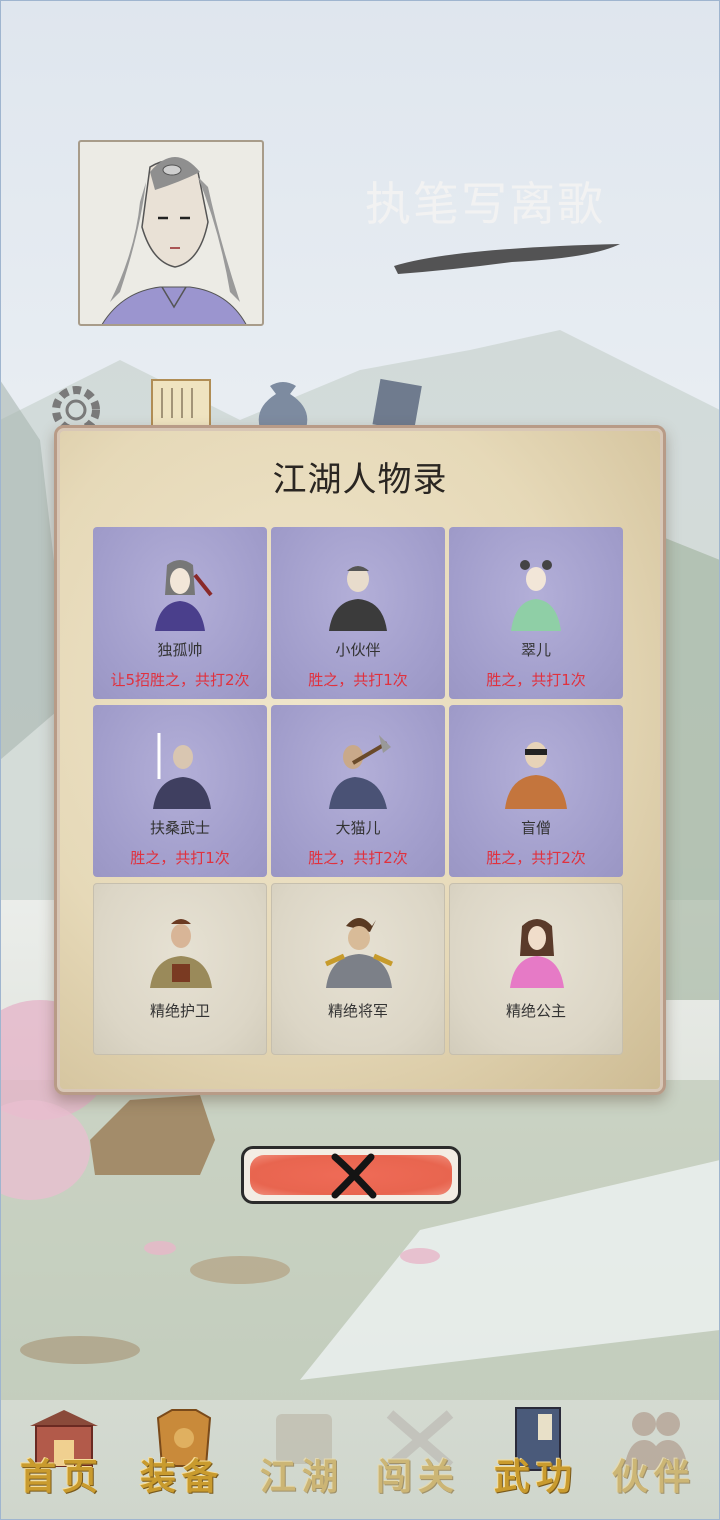  Describe the element at coordinates (536, 595) in the screenshot. I see `maiden-portrait-icon` at that location.